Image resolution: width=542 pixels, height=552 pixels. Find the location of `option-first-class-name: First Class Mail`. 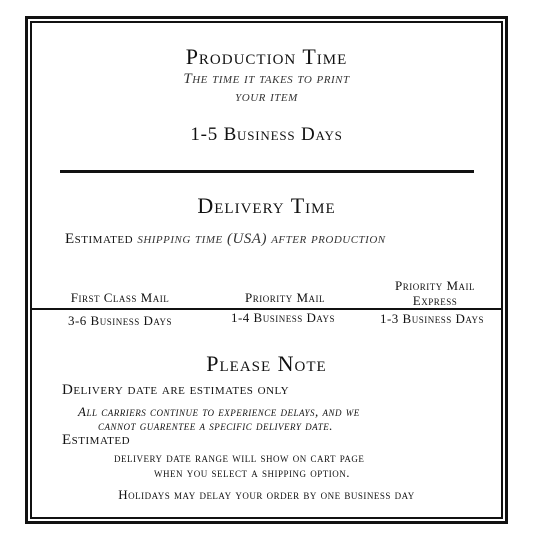

option-first-class-name: First Class Mail is located at coordinates (120, 297).